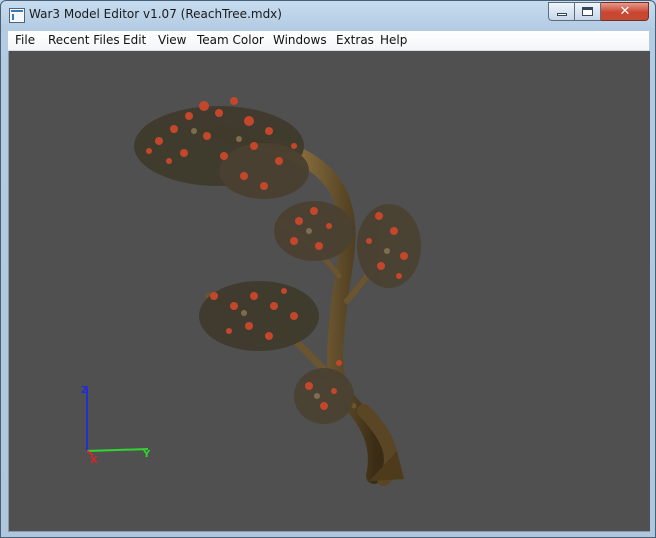 Image resolution: width=656 pixels, height=538 pixels. What do you see at coordinates (355, 40) in the screenshot?
I see `menu-extras: Extras` at bounding box center [355, 40].